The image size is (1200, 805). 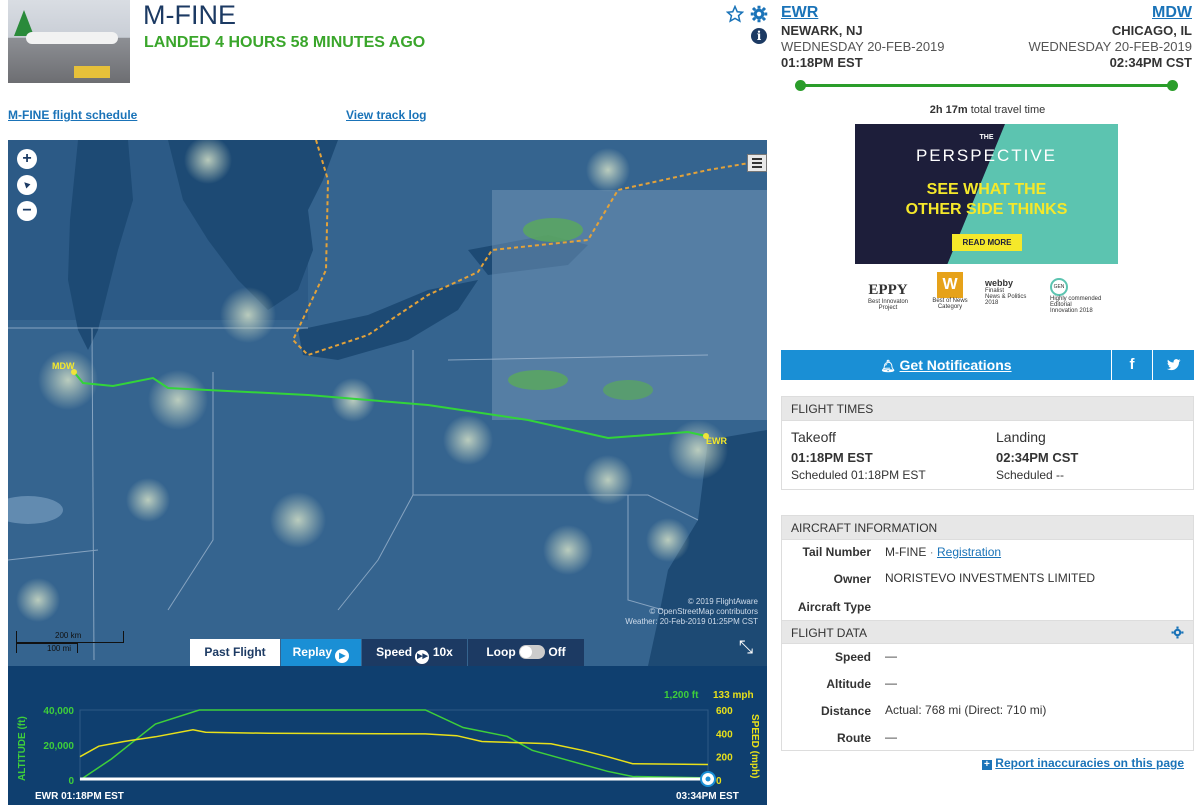 I want to click on chart-ylabel-left: ALTITUDE (ft), so click(x=22, y=748).